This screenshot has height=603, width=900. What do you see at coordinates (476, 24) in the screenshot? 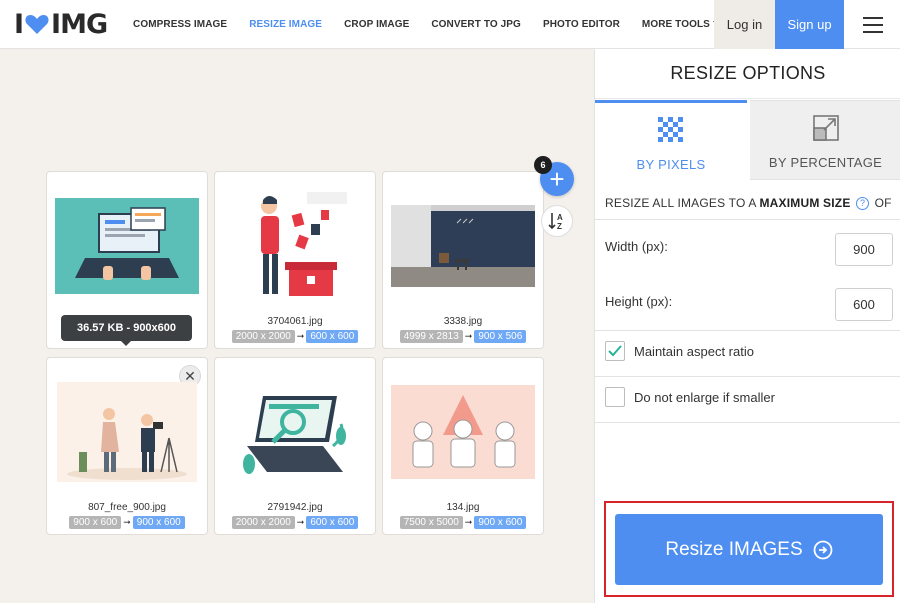
I see `nav-convert-to-jpg: CONVERT TO JPG` at bounding box center [476, 24].